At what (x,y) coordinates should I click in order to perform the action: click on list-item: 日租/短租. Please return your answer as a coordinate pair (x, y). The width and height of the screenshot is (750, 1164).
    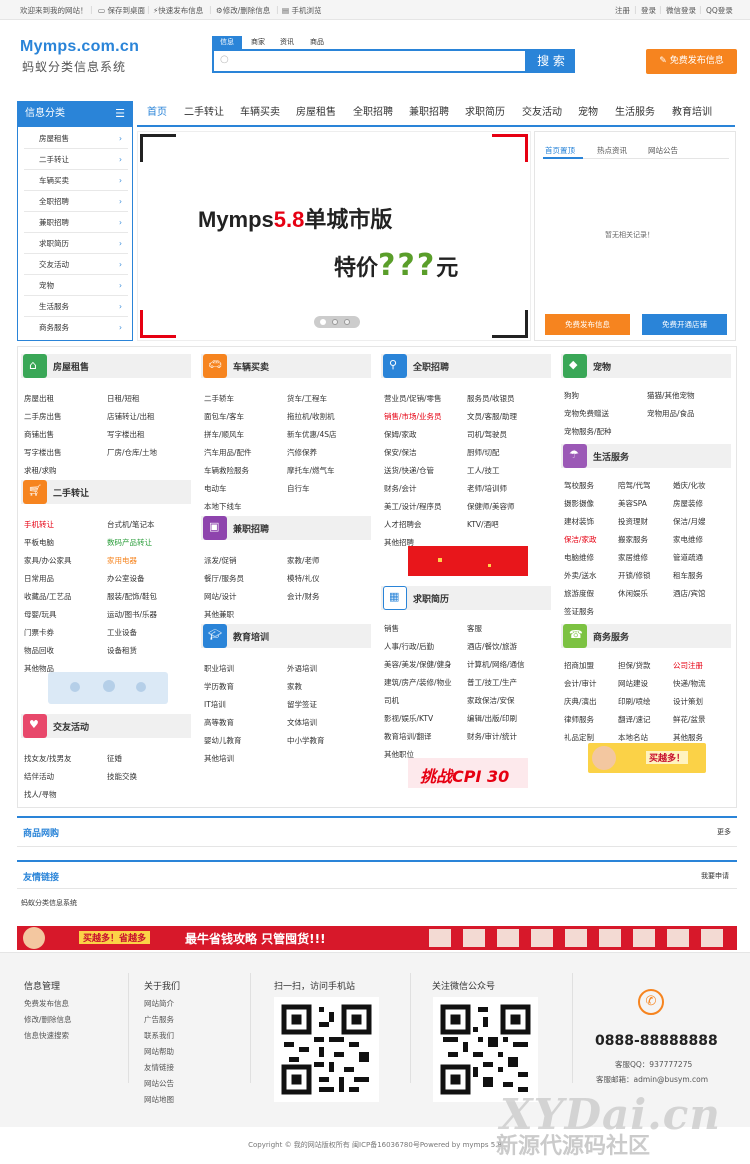
    Looking at the image, I should click on (123, 398).